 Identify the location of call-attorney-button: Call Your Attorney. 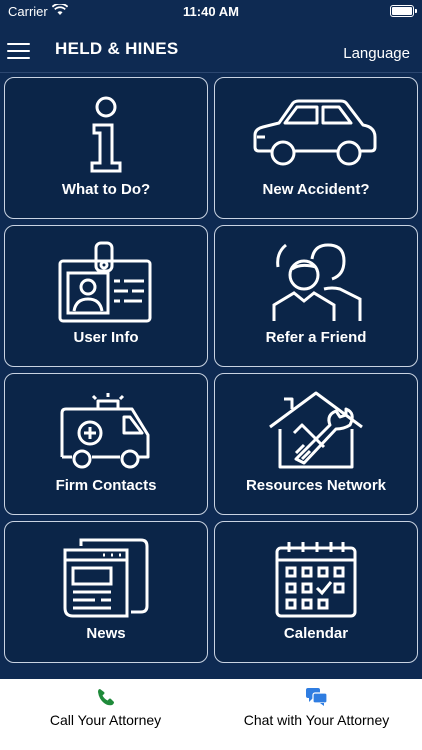
(105, 714).